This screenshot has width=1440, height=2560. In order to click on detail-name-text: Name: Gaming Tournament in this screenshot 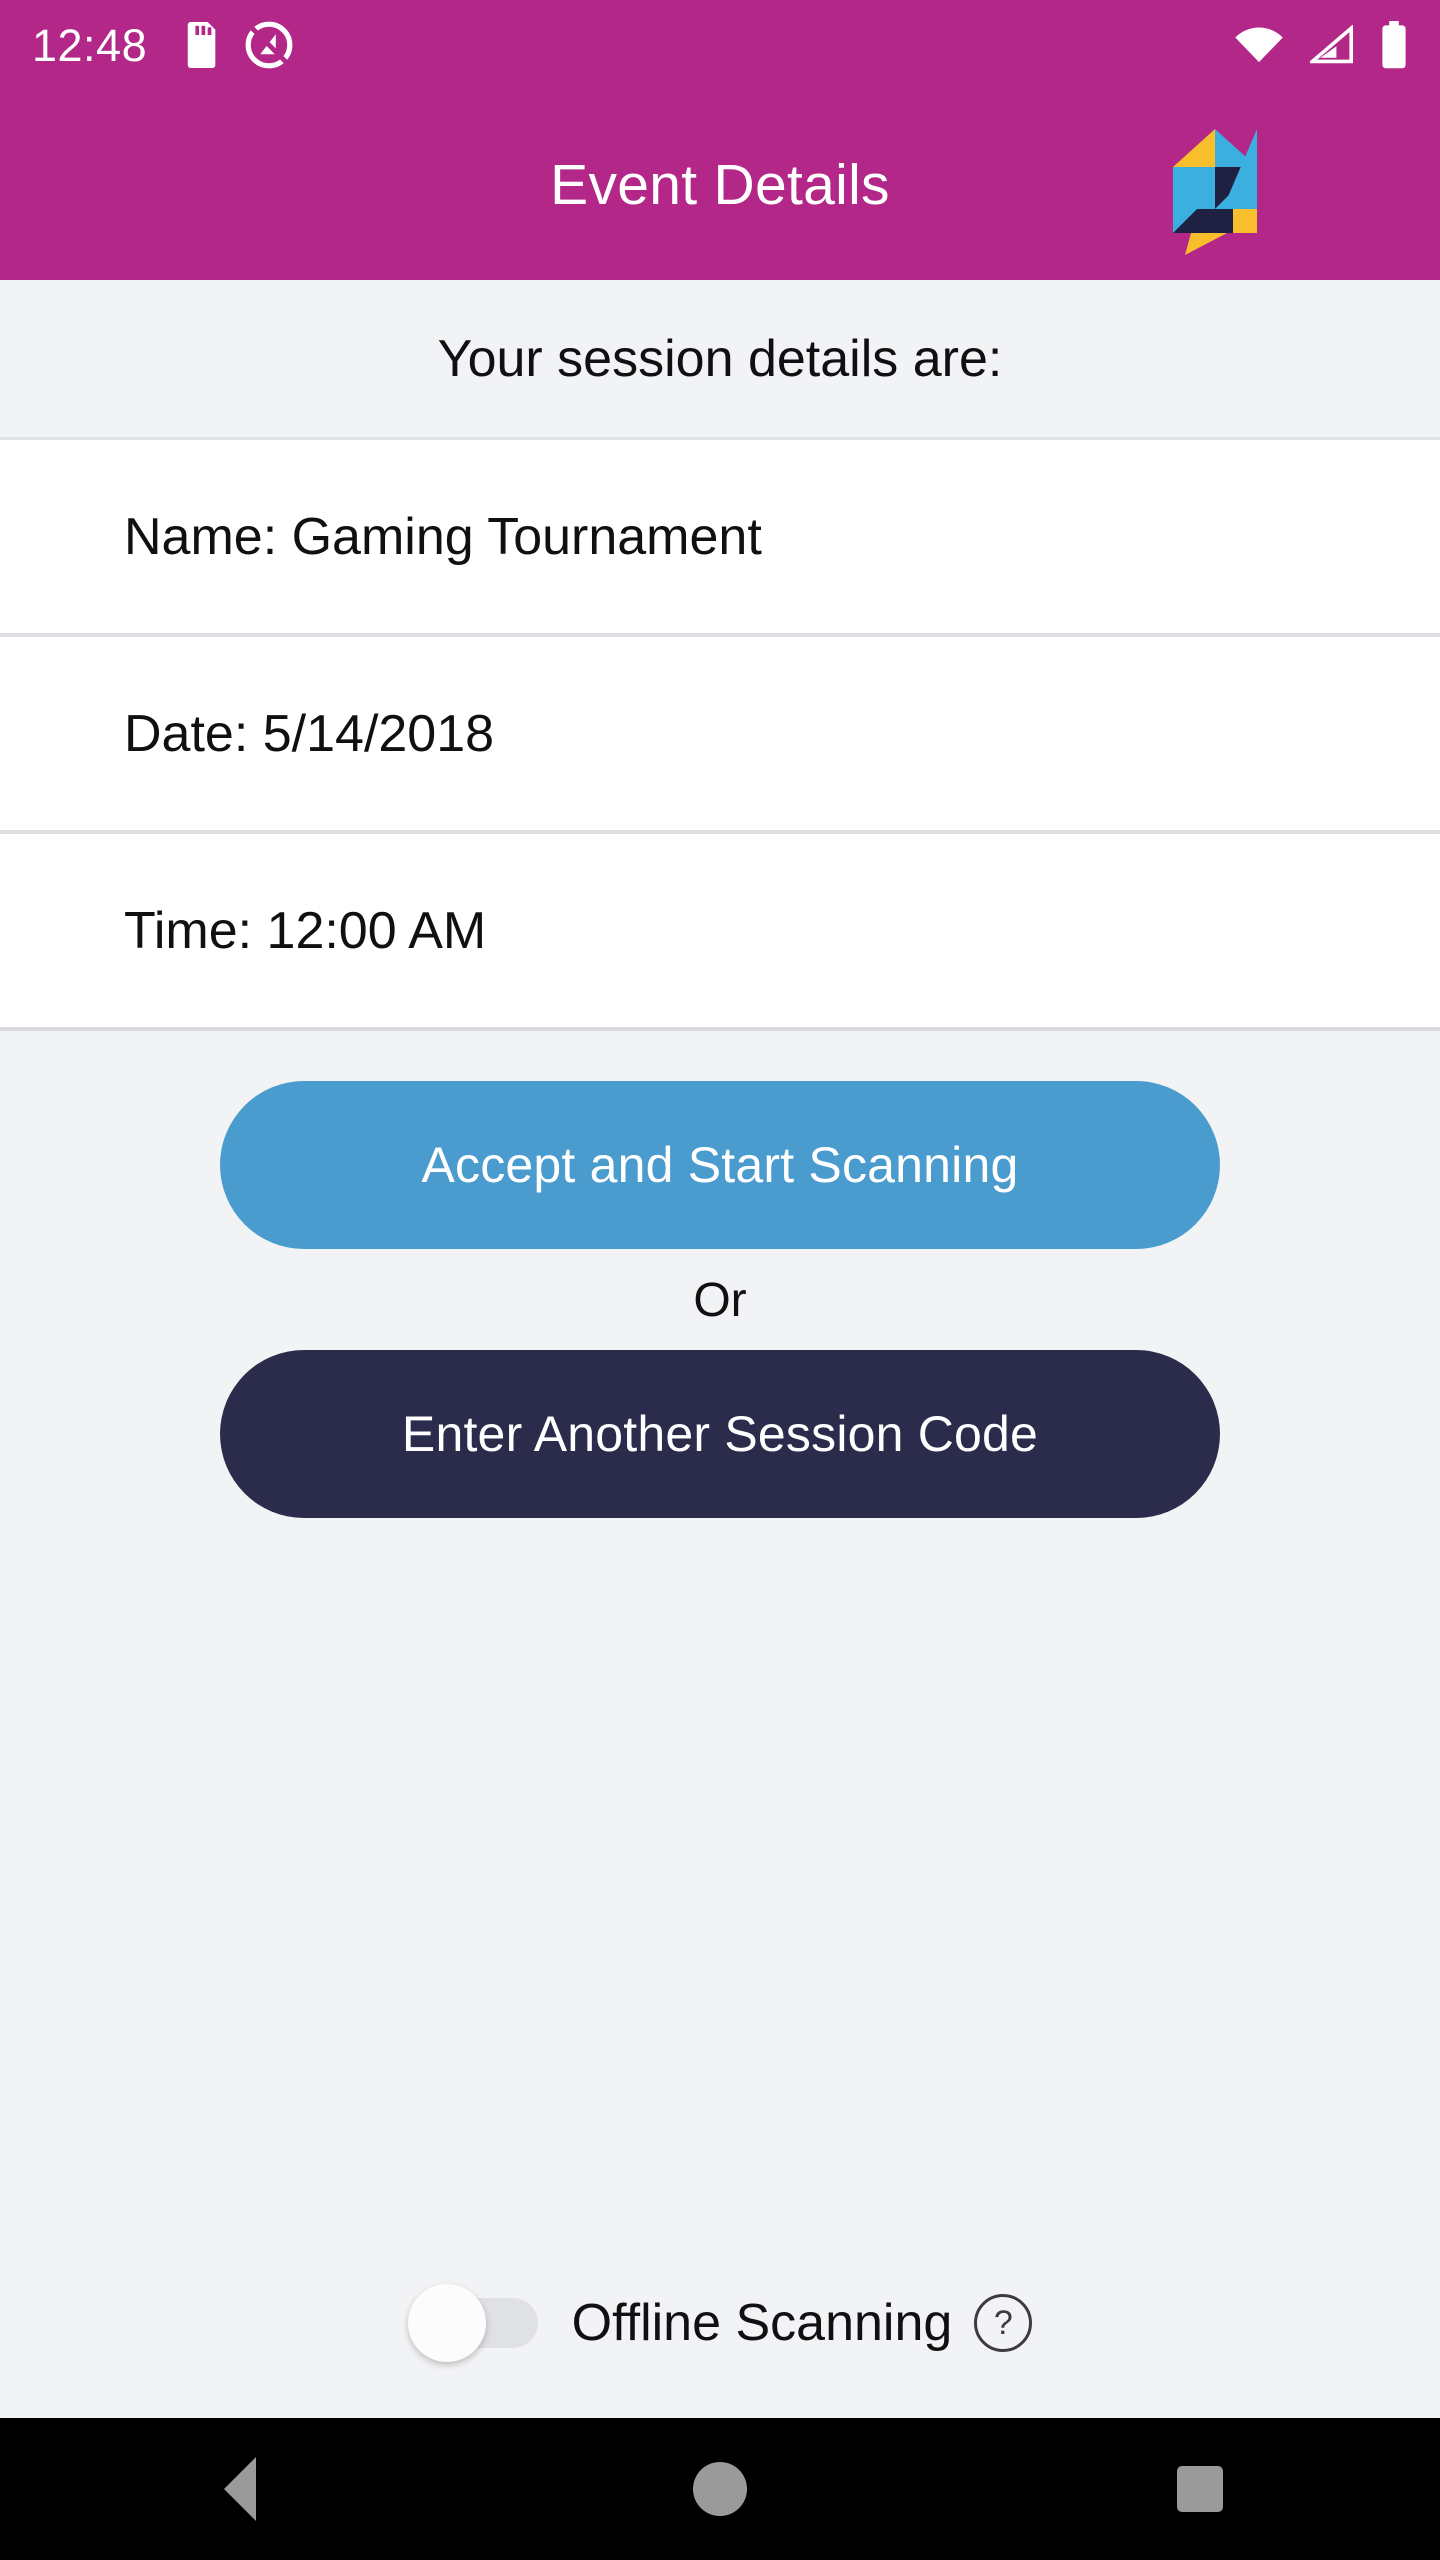, I will do `click(443, 536)`.